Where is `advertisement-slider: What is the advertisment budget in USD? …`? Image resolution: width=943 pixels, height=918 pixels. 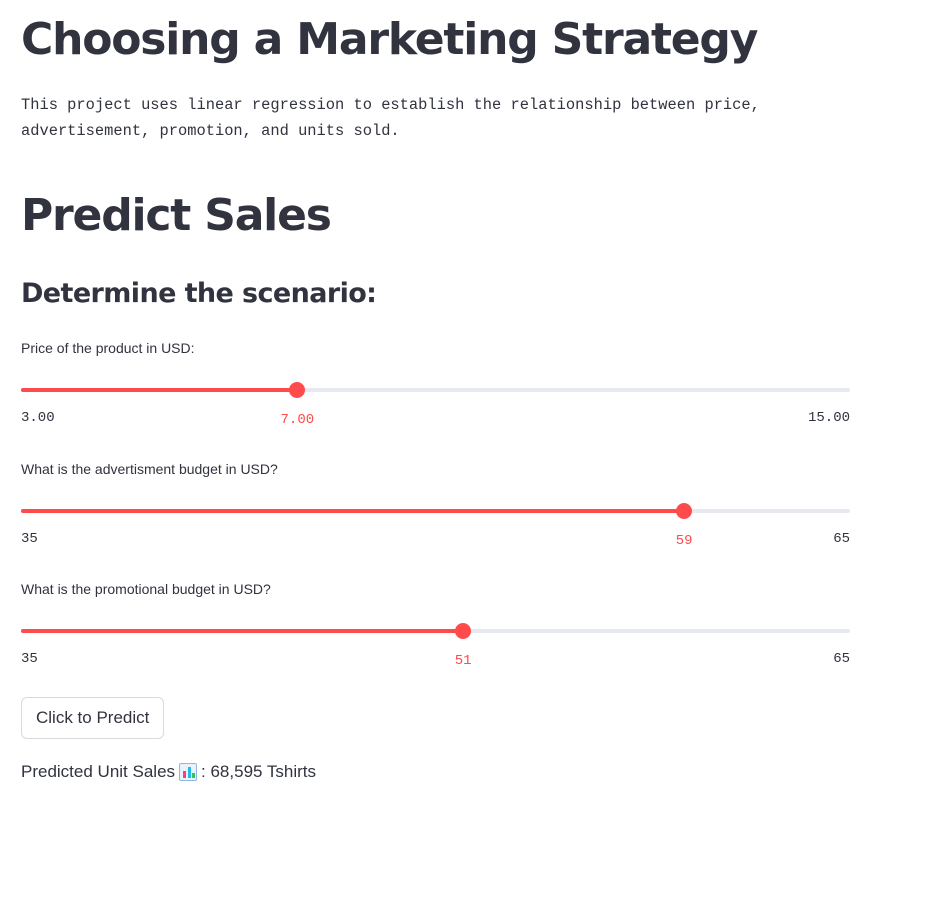 advertisement-slider: What is the advertisment budget in USD? … is located at coordinates (435, 511).